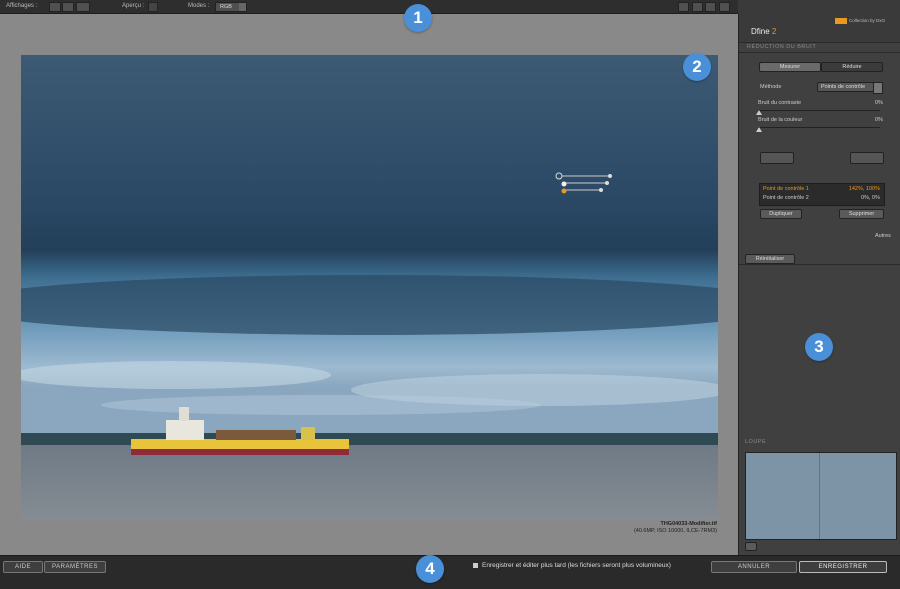 This screenshot has width=900, height=589. I want to click on panel-title-main: Dfine, so click(760, 31).